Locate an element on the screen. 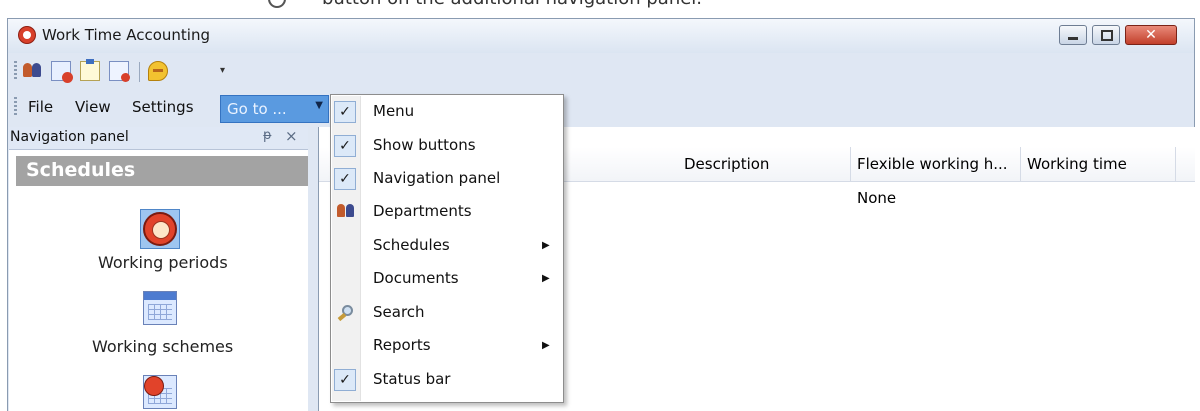 This screenshot has height=411, width=1200. menu-item-label: Show buttons is located at coordinates (424, 145).